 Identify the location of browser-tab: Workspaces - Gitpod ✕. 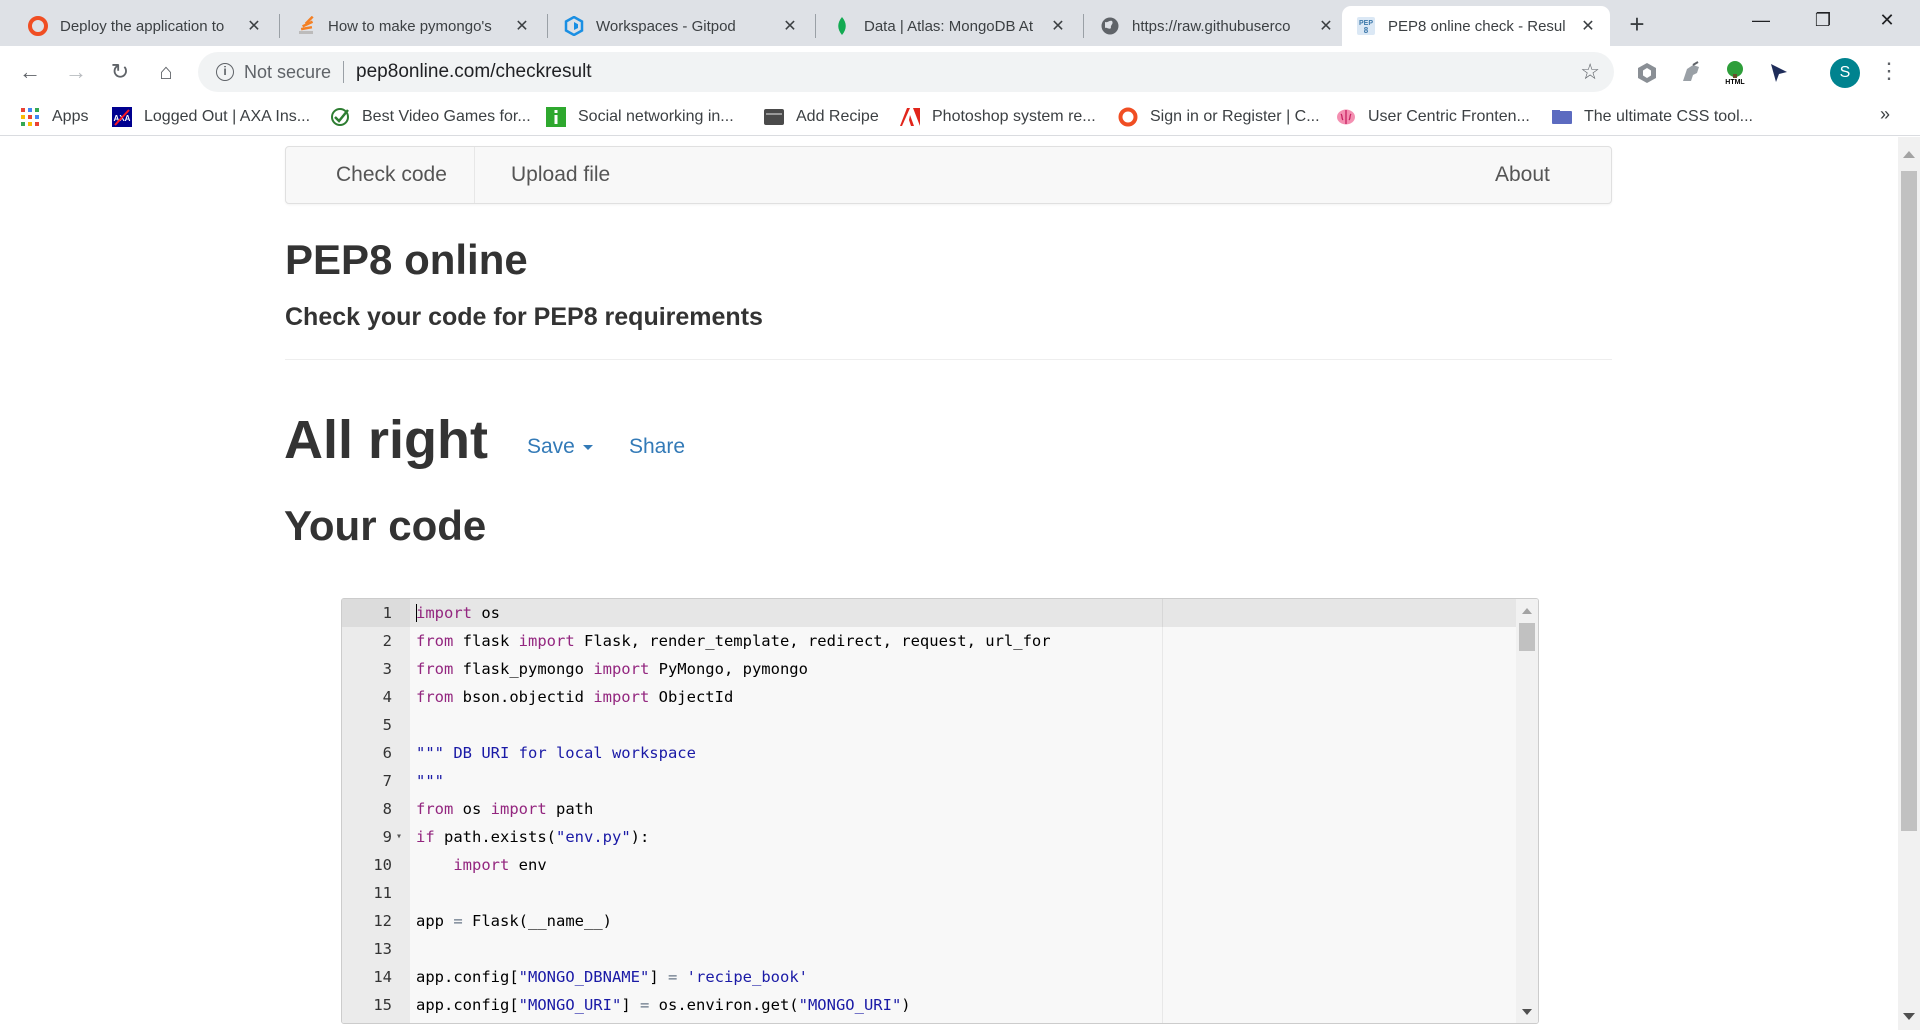
(681, 26).